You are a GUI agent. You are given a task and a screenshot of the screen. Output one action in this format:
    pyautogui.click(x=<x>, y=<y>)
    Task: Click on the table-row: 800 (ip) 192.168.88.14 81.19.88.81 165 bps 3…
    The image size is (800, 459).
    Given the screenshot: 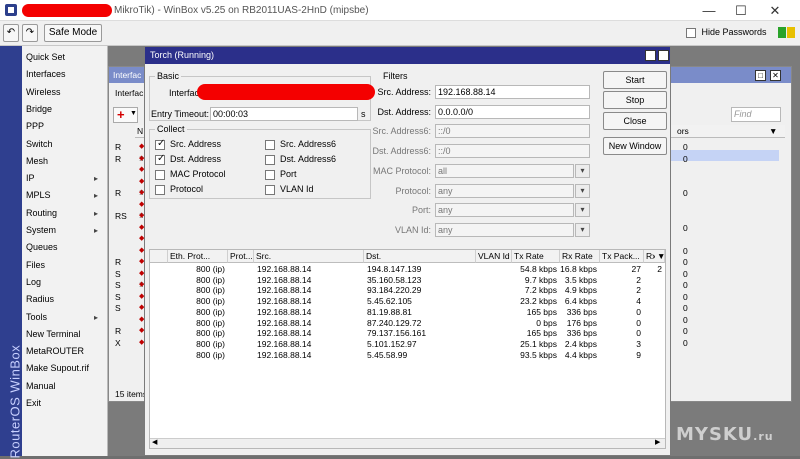 What is the action you would take?
    pyautogui.click(x=407, y=312)
    